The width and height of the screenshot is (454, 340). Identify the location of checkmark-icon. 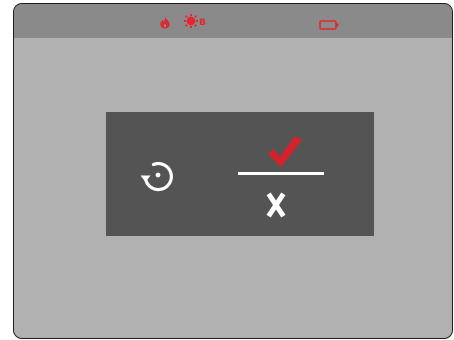
(285, 151).